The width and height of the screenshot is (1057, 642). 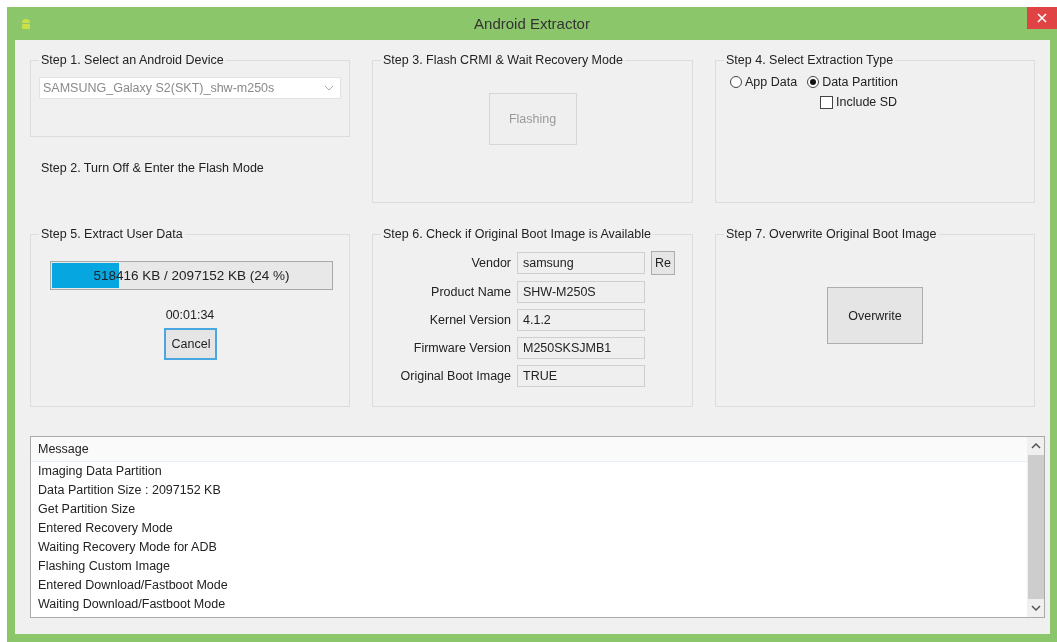 What do you see at coordinates (132, 604) in the screenshot?
I see `message-row-text: Waiting Download/Fastboot Mode` at bounding box center [132, 604].